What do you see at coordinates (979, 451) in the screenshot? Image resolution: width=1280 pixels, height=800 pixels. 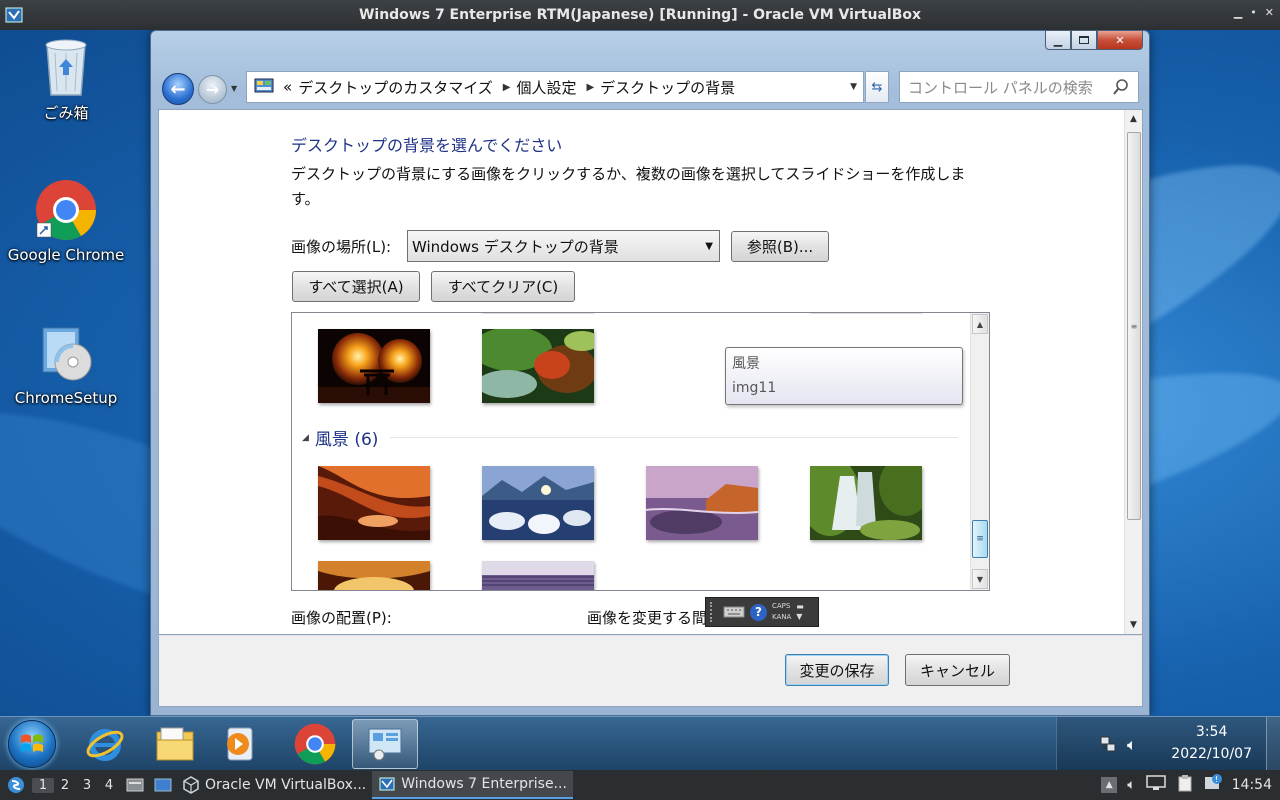 I see `gallery-scrollbar: ▲ ≡ ▼` at bounding box center [979, 451].